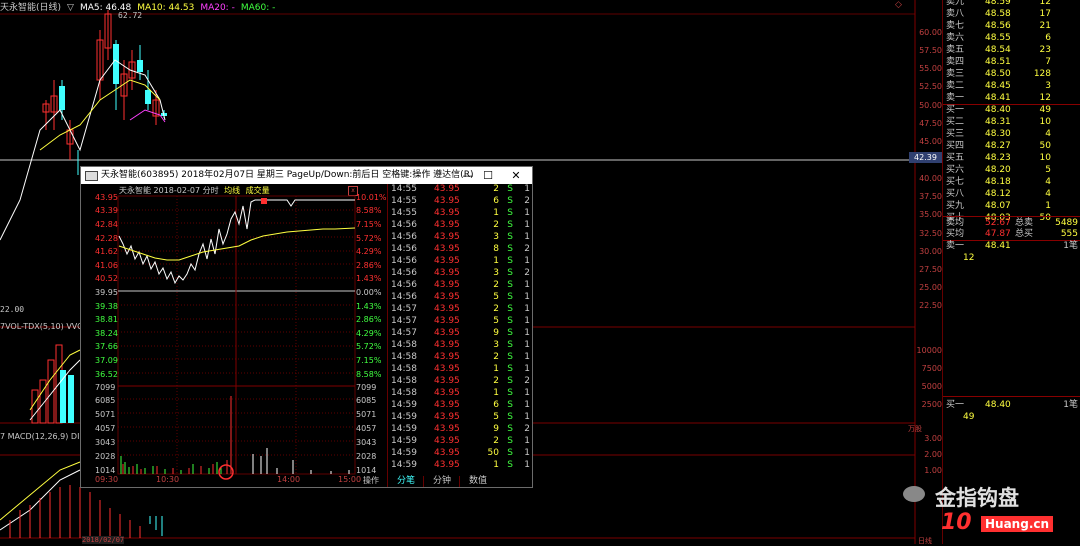  Describe the element at coordinates (929, 350) in the screenshot. I see `axis-tick: 10000` at that location.